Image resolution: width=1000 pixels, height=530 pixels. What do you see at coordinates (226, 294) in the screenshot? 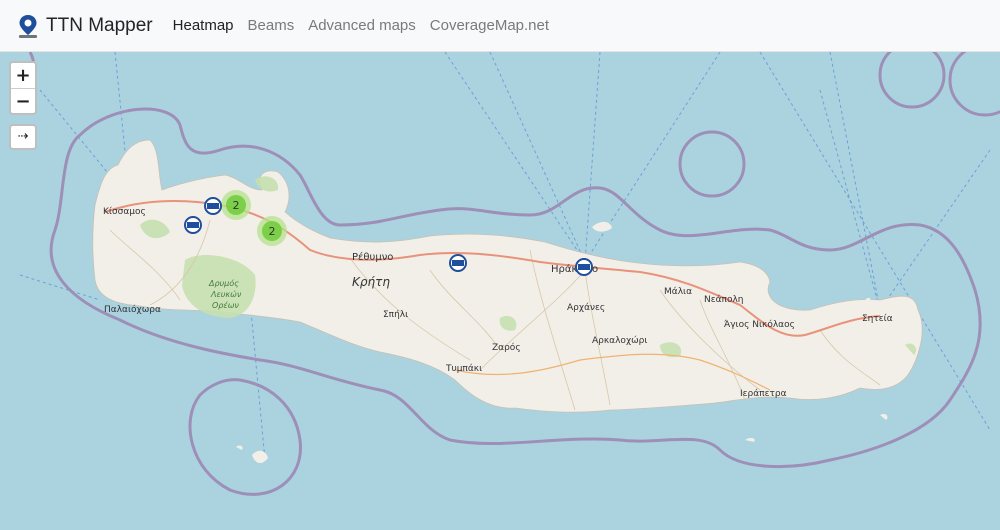
I see `label-park: Λευκών` at bounding box center [226, 294].